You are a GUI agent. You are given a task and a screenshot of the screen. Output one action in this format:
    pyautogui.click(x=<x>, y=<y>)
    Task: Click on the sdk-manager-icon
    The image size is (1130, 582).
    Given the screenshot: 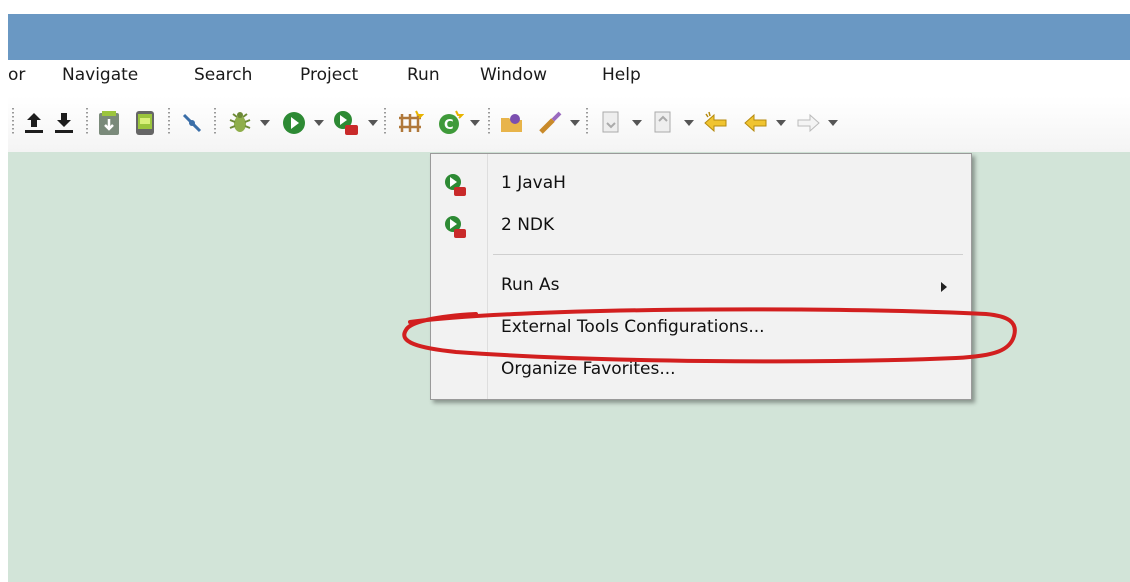 What is the action you would take?
    pyautogui.click(x=109, y=123)
    